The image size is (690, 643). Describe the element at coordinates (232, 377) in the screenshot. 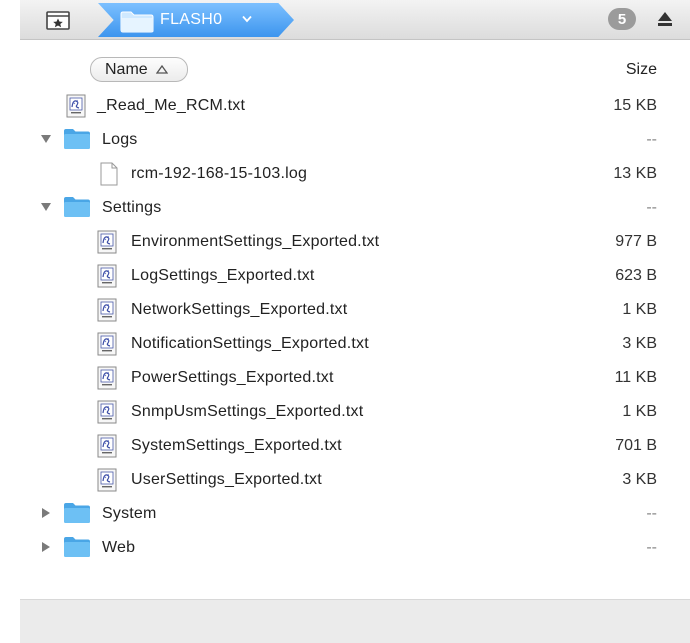

I see `item-name: PowerSettings_Exported.txt` at that location.